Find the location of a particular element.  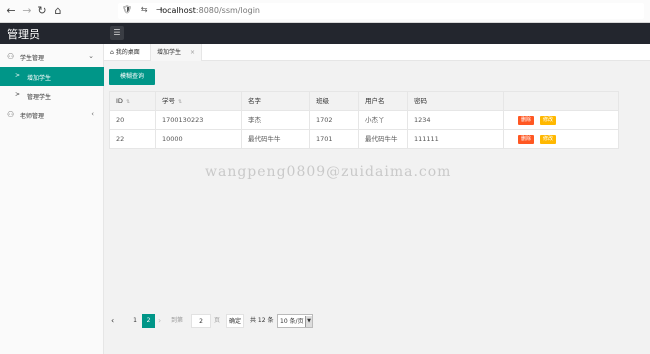

url-path: :8080/ssm/login is located at coordinates (227, 10).